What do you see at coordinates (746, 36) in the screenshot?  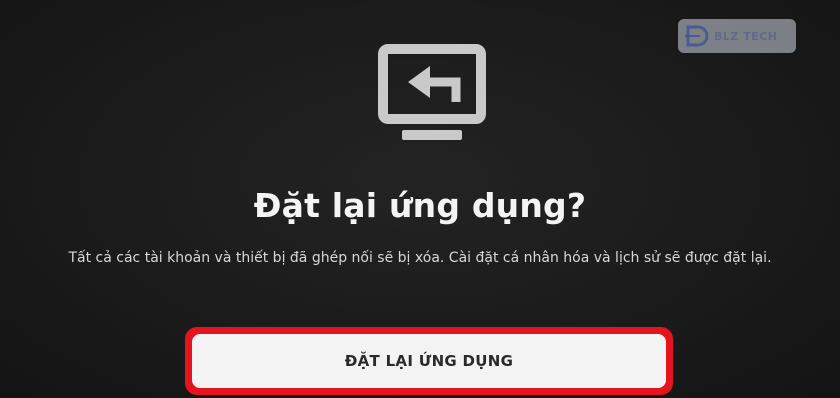 I see `watermark-text: BLZ TECH` at bounding box center [746, 36].